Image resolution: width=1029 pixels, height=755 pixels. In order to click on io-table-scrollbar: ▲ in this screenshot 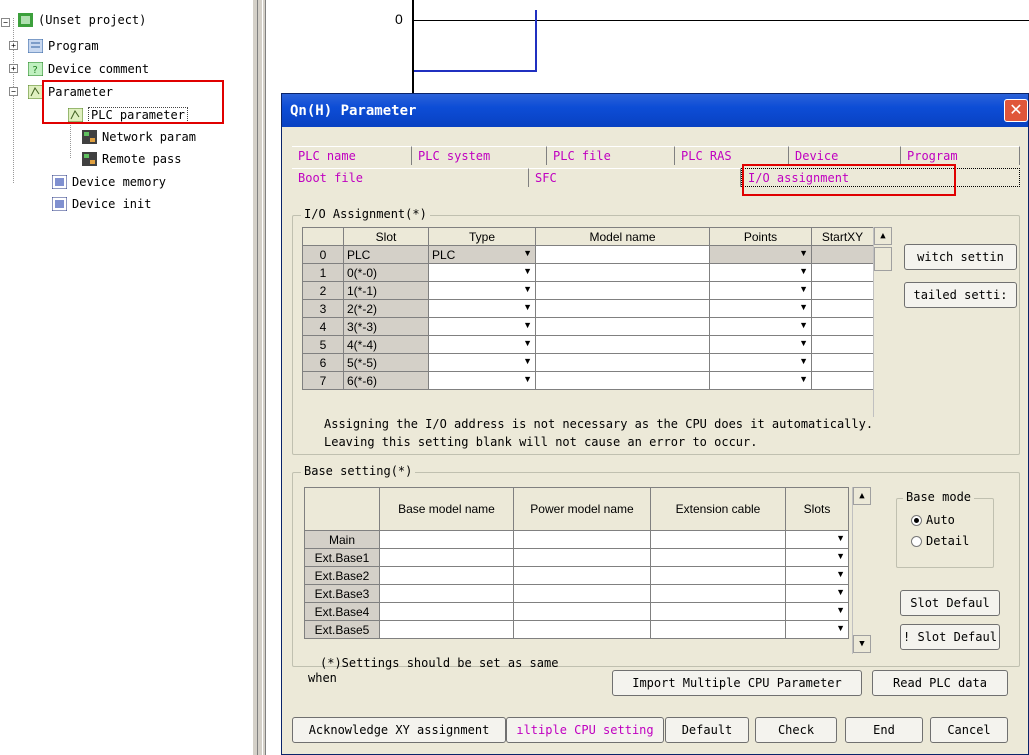, I will do `click(883, 322)`.